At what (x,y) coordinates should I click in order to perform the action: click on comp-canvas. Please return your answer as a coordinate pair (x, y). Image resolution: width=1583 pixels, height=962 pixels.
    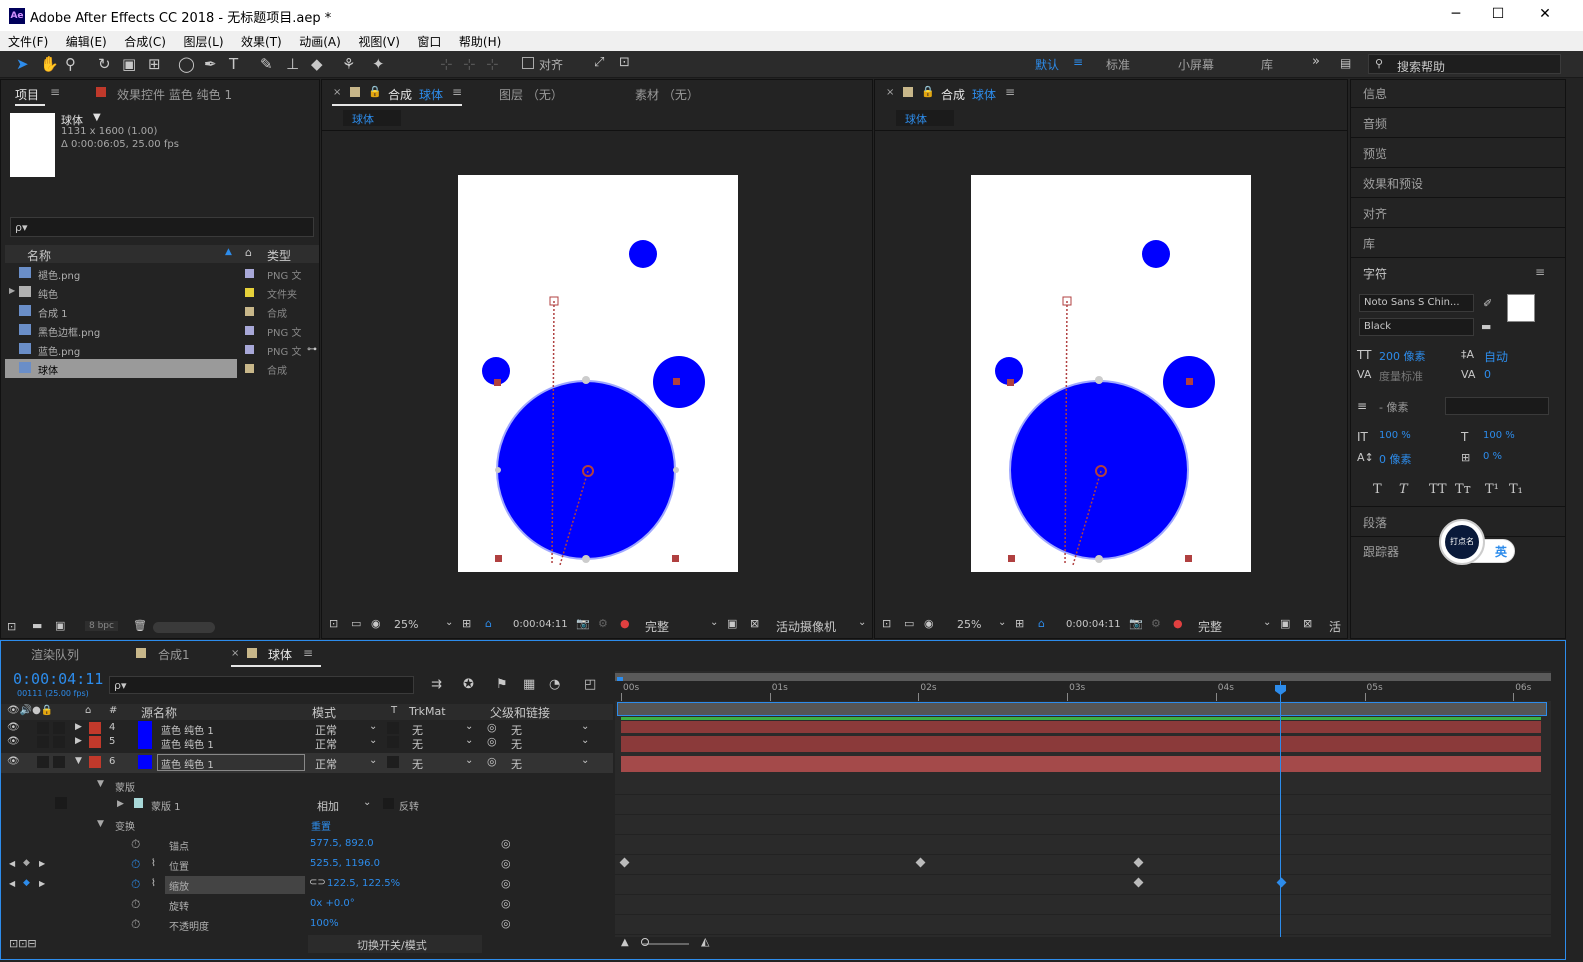
    Looking at the image, I should click on (598, 373).